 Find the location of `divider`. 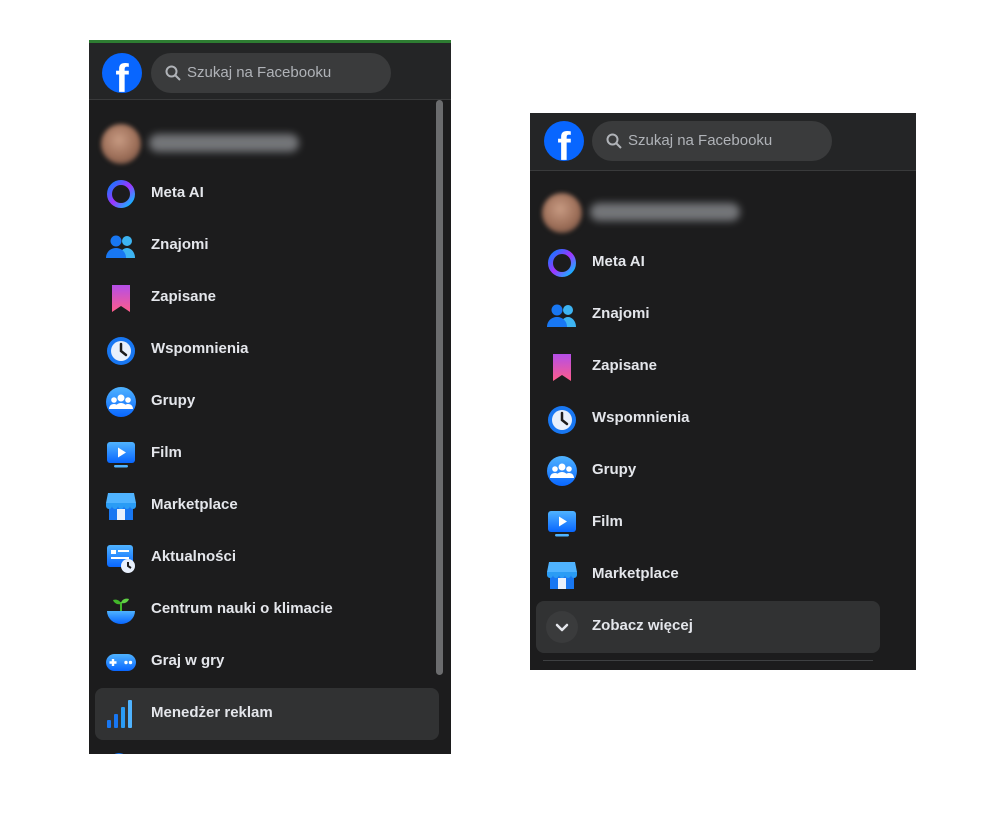

divider is located at coordinates (708, 660).